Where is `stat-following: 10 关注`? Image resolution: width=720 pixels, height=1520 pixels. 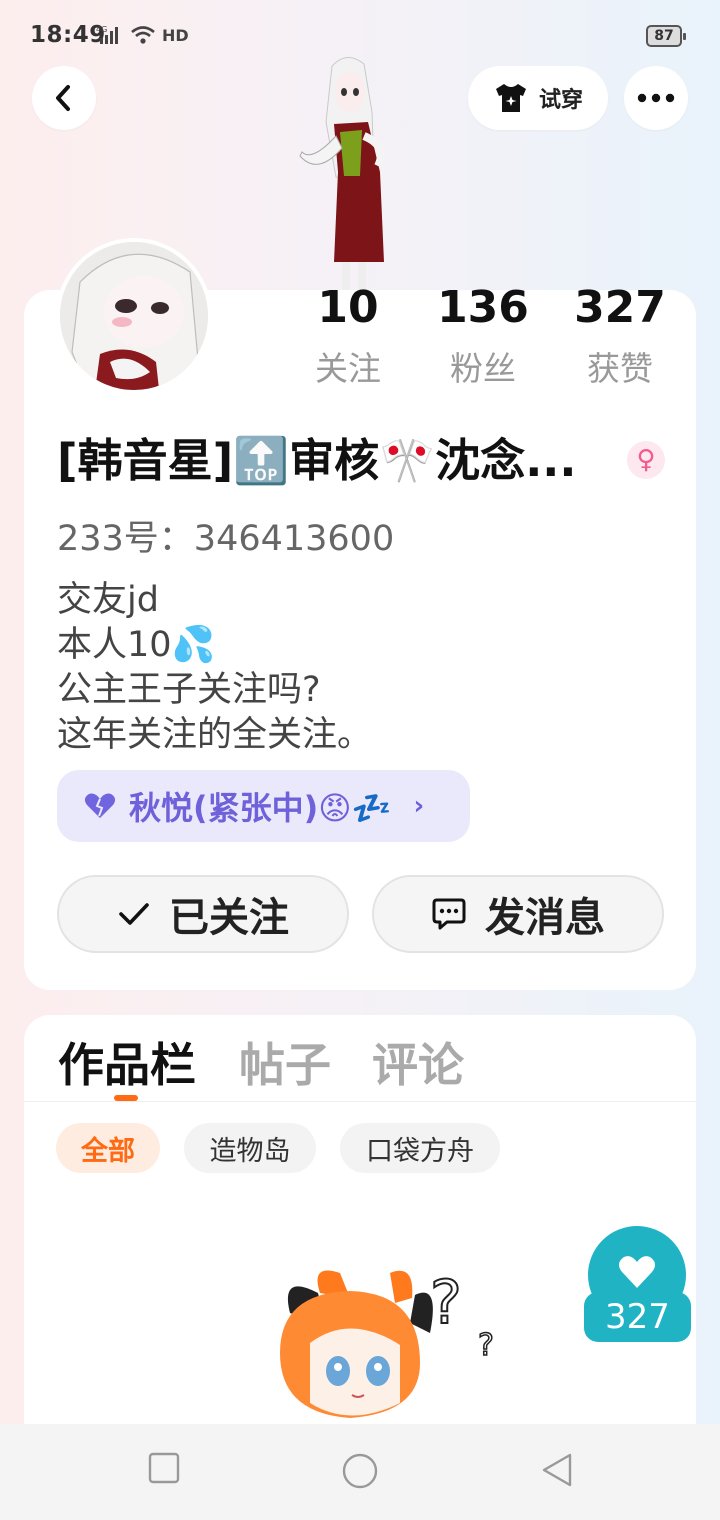
stat-following: 10 关注 is located at coordinates (348, 336).